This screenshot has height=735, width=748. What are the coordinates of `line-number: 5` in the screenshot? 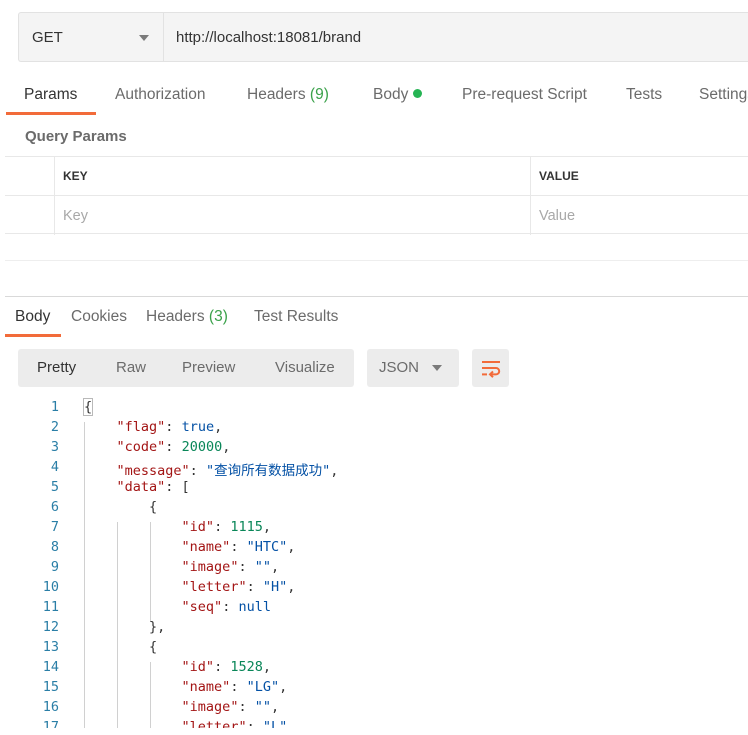 It's located at (54, 487).